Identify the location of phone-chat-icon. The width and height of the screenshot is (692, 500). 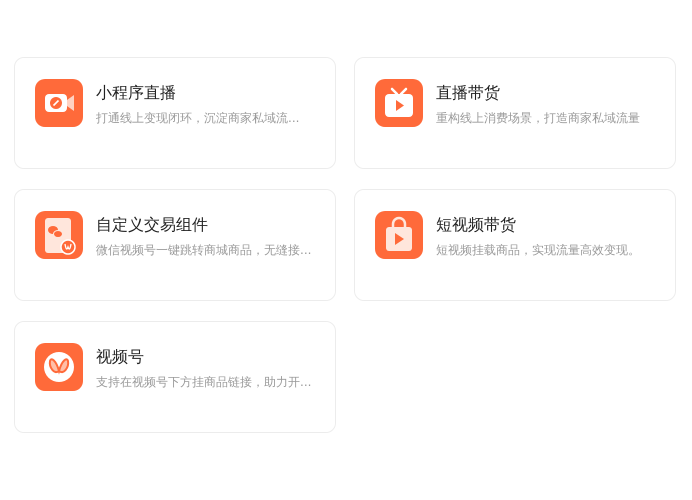
(59, 235).